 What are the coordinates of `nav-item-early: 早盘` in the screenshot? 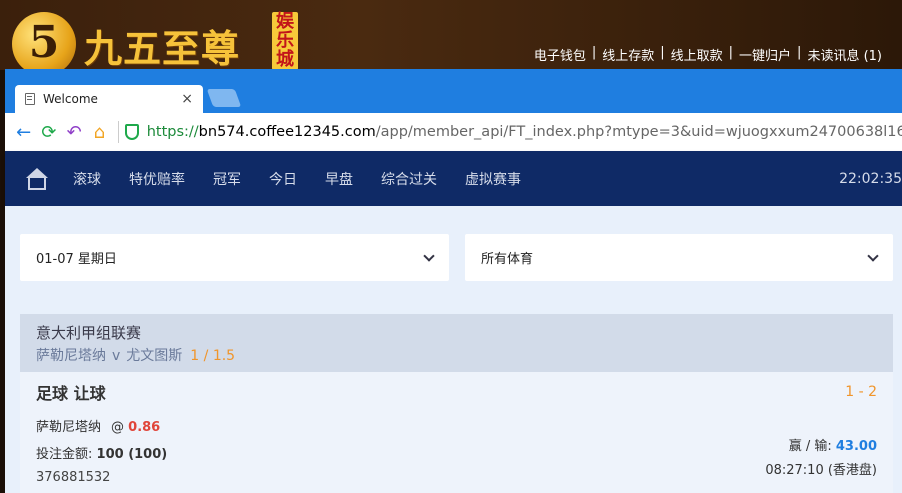 It's located at (339, 179).